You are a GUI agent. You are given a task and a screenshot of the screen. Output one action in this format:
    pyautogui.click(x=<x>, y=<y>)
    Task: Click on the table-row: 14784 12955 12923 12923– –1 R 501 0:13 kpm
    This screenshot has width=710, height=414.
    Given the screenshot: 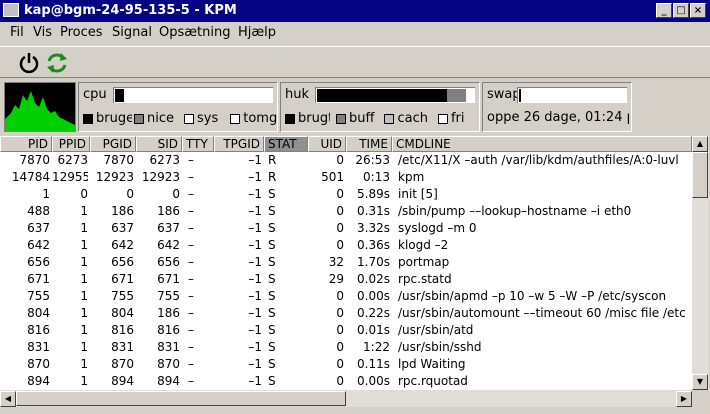 What is the action you would take?
    pyautogui.click(x=346, y=177)
    